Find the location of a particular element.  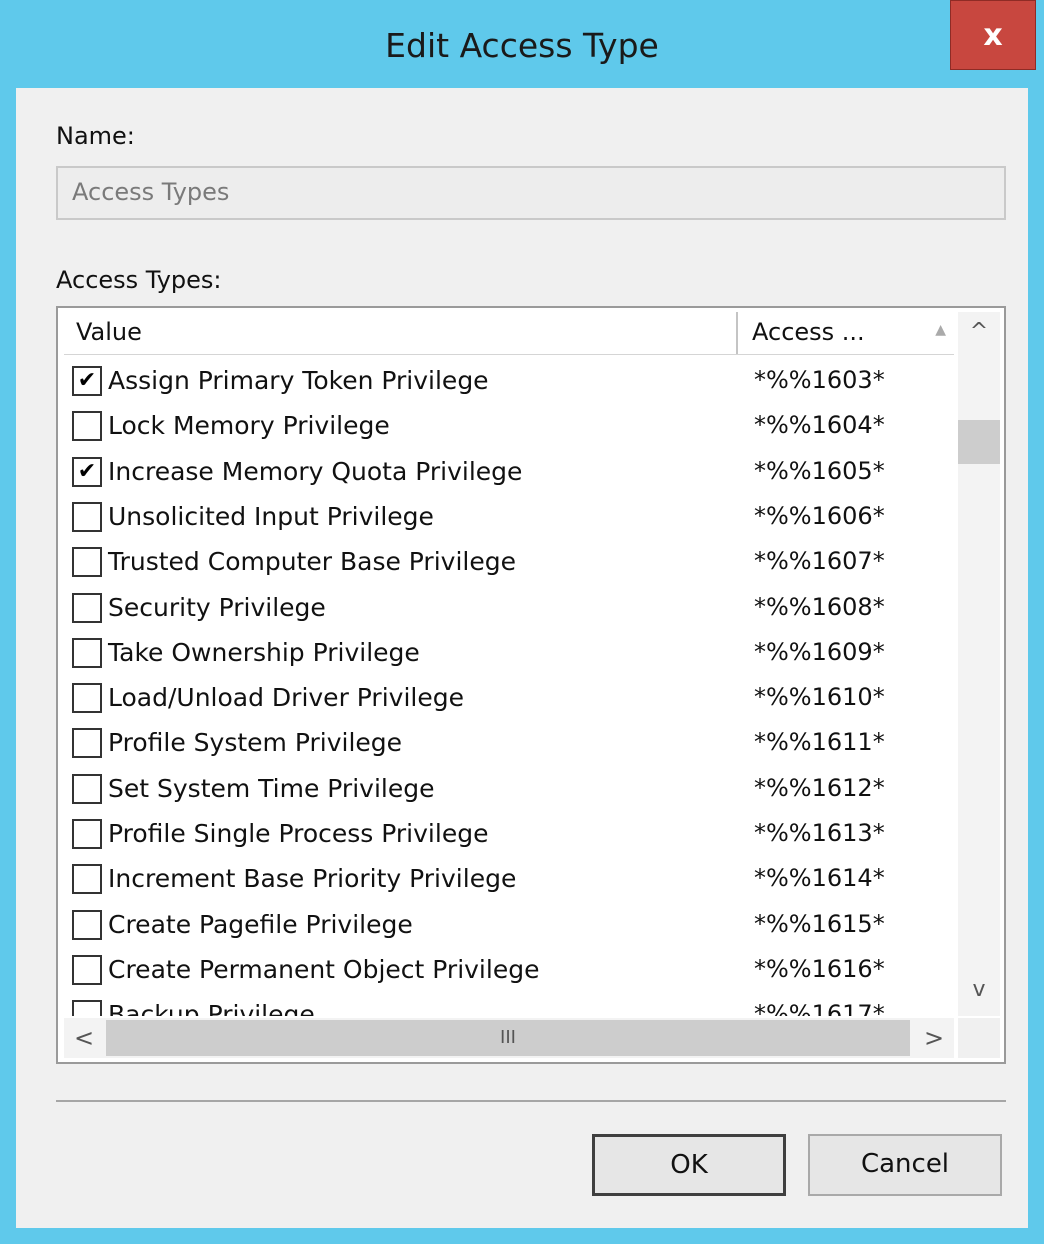

list-item-label: Load/Unload Driver Privilege is located at coordinates (286, 698).